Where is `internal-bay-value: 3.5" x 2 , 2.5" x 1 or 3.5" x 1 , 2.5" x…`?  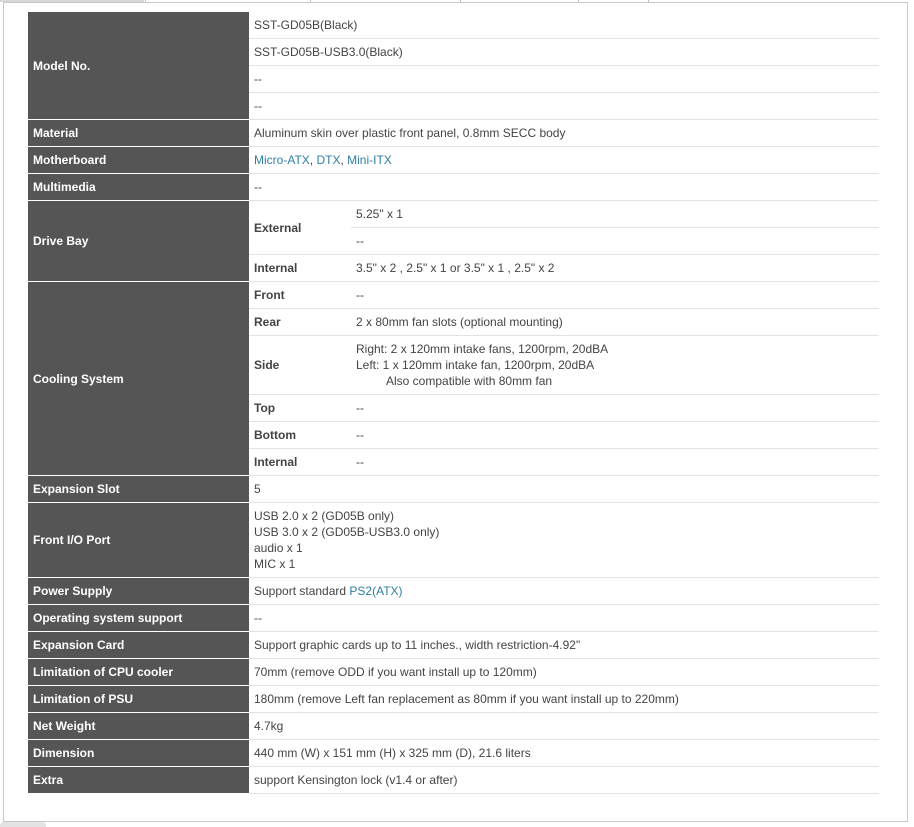
internal-bay-value: 3.5" x 2 , 2.5" x 1 or 3.5" x 1 , 2.5" x… is located at coordinates (615, 268).